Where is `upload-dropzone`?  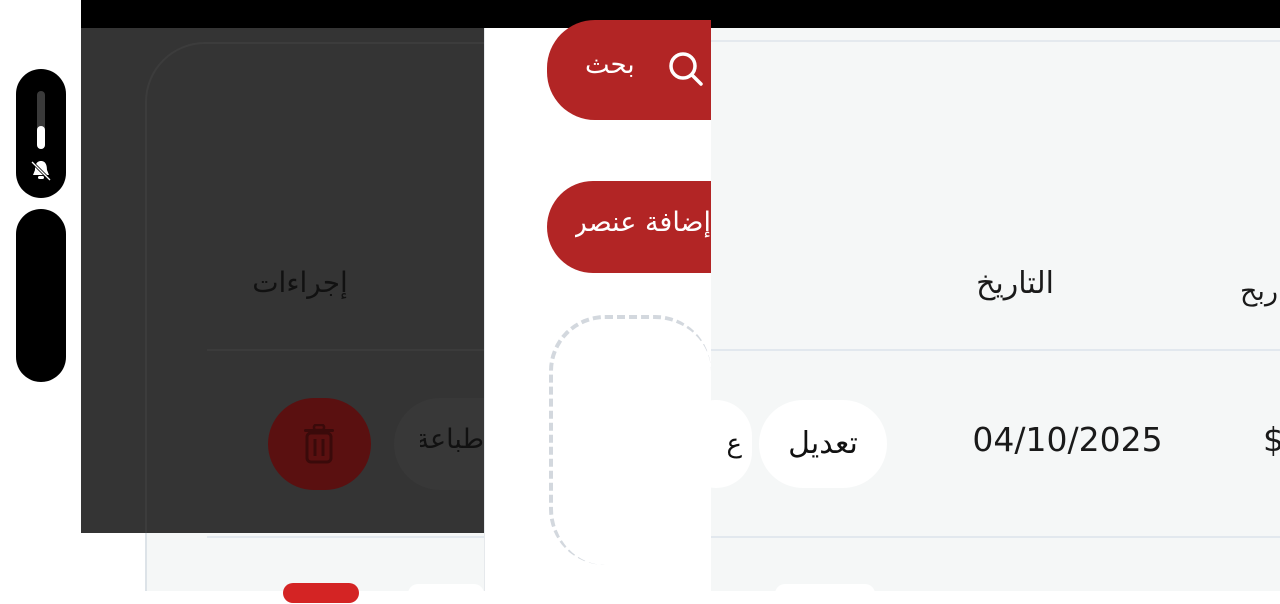 upload-dropzone is located at coordinates (630, 440).